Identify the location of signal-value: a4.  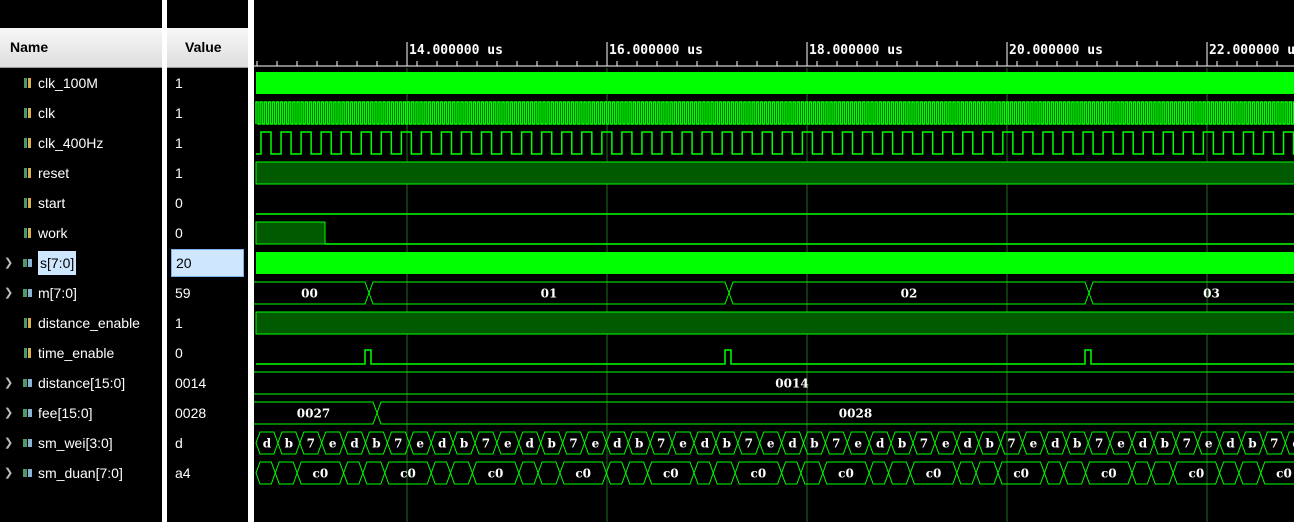
(183, 473).